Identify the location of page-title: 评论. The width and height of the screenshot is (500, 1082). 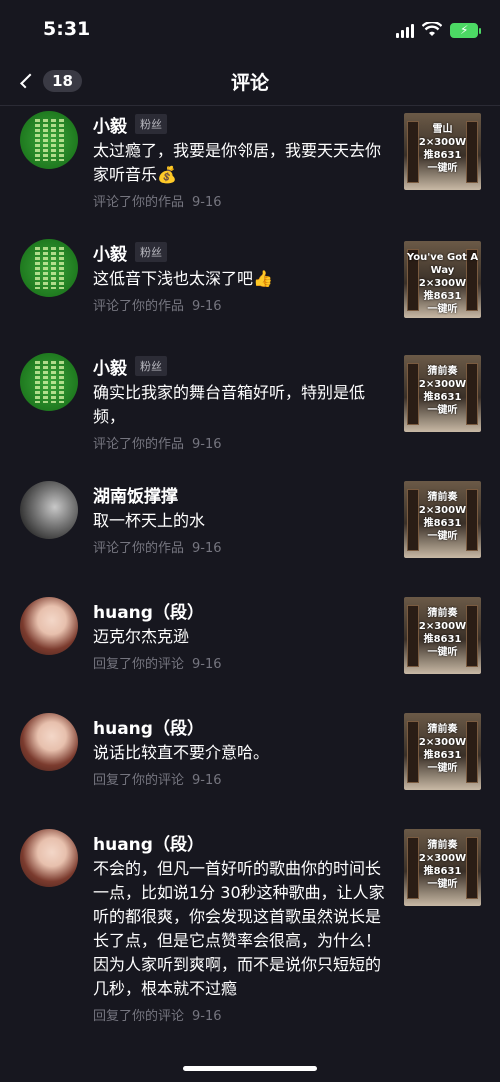
(249, 83).